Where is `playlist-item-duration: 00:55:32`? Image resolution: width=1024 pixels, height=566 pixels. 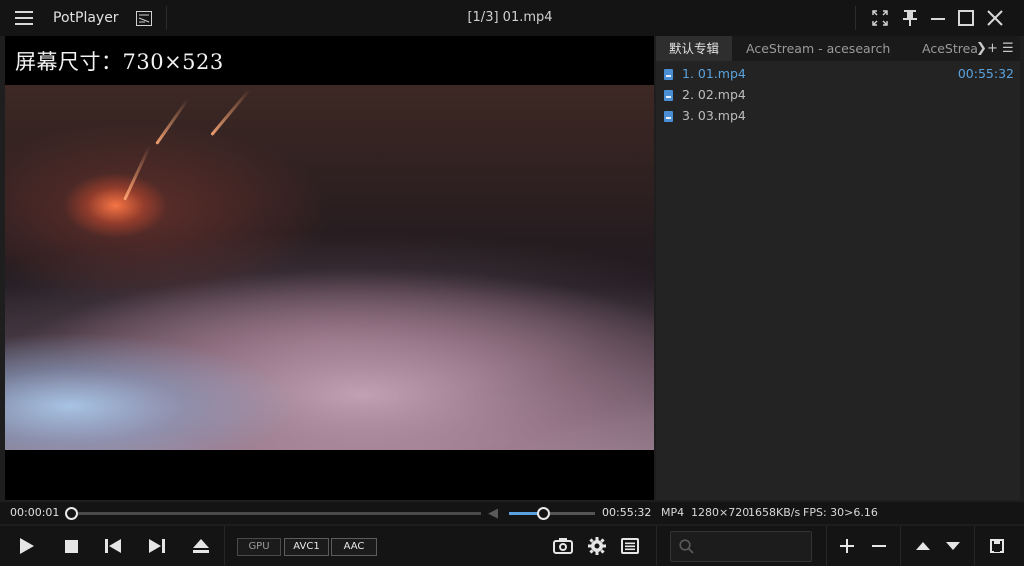
playlist-item-duration: 00:55:32 is located at coordinates (985, 73).